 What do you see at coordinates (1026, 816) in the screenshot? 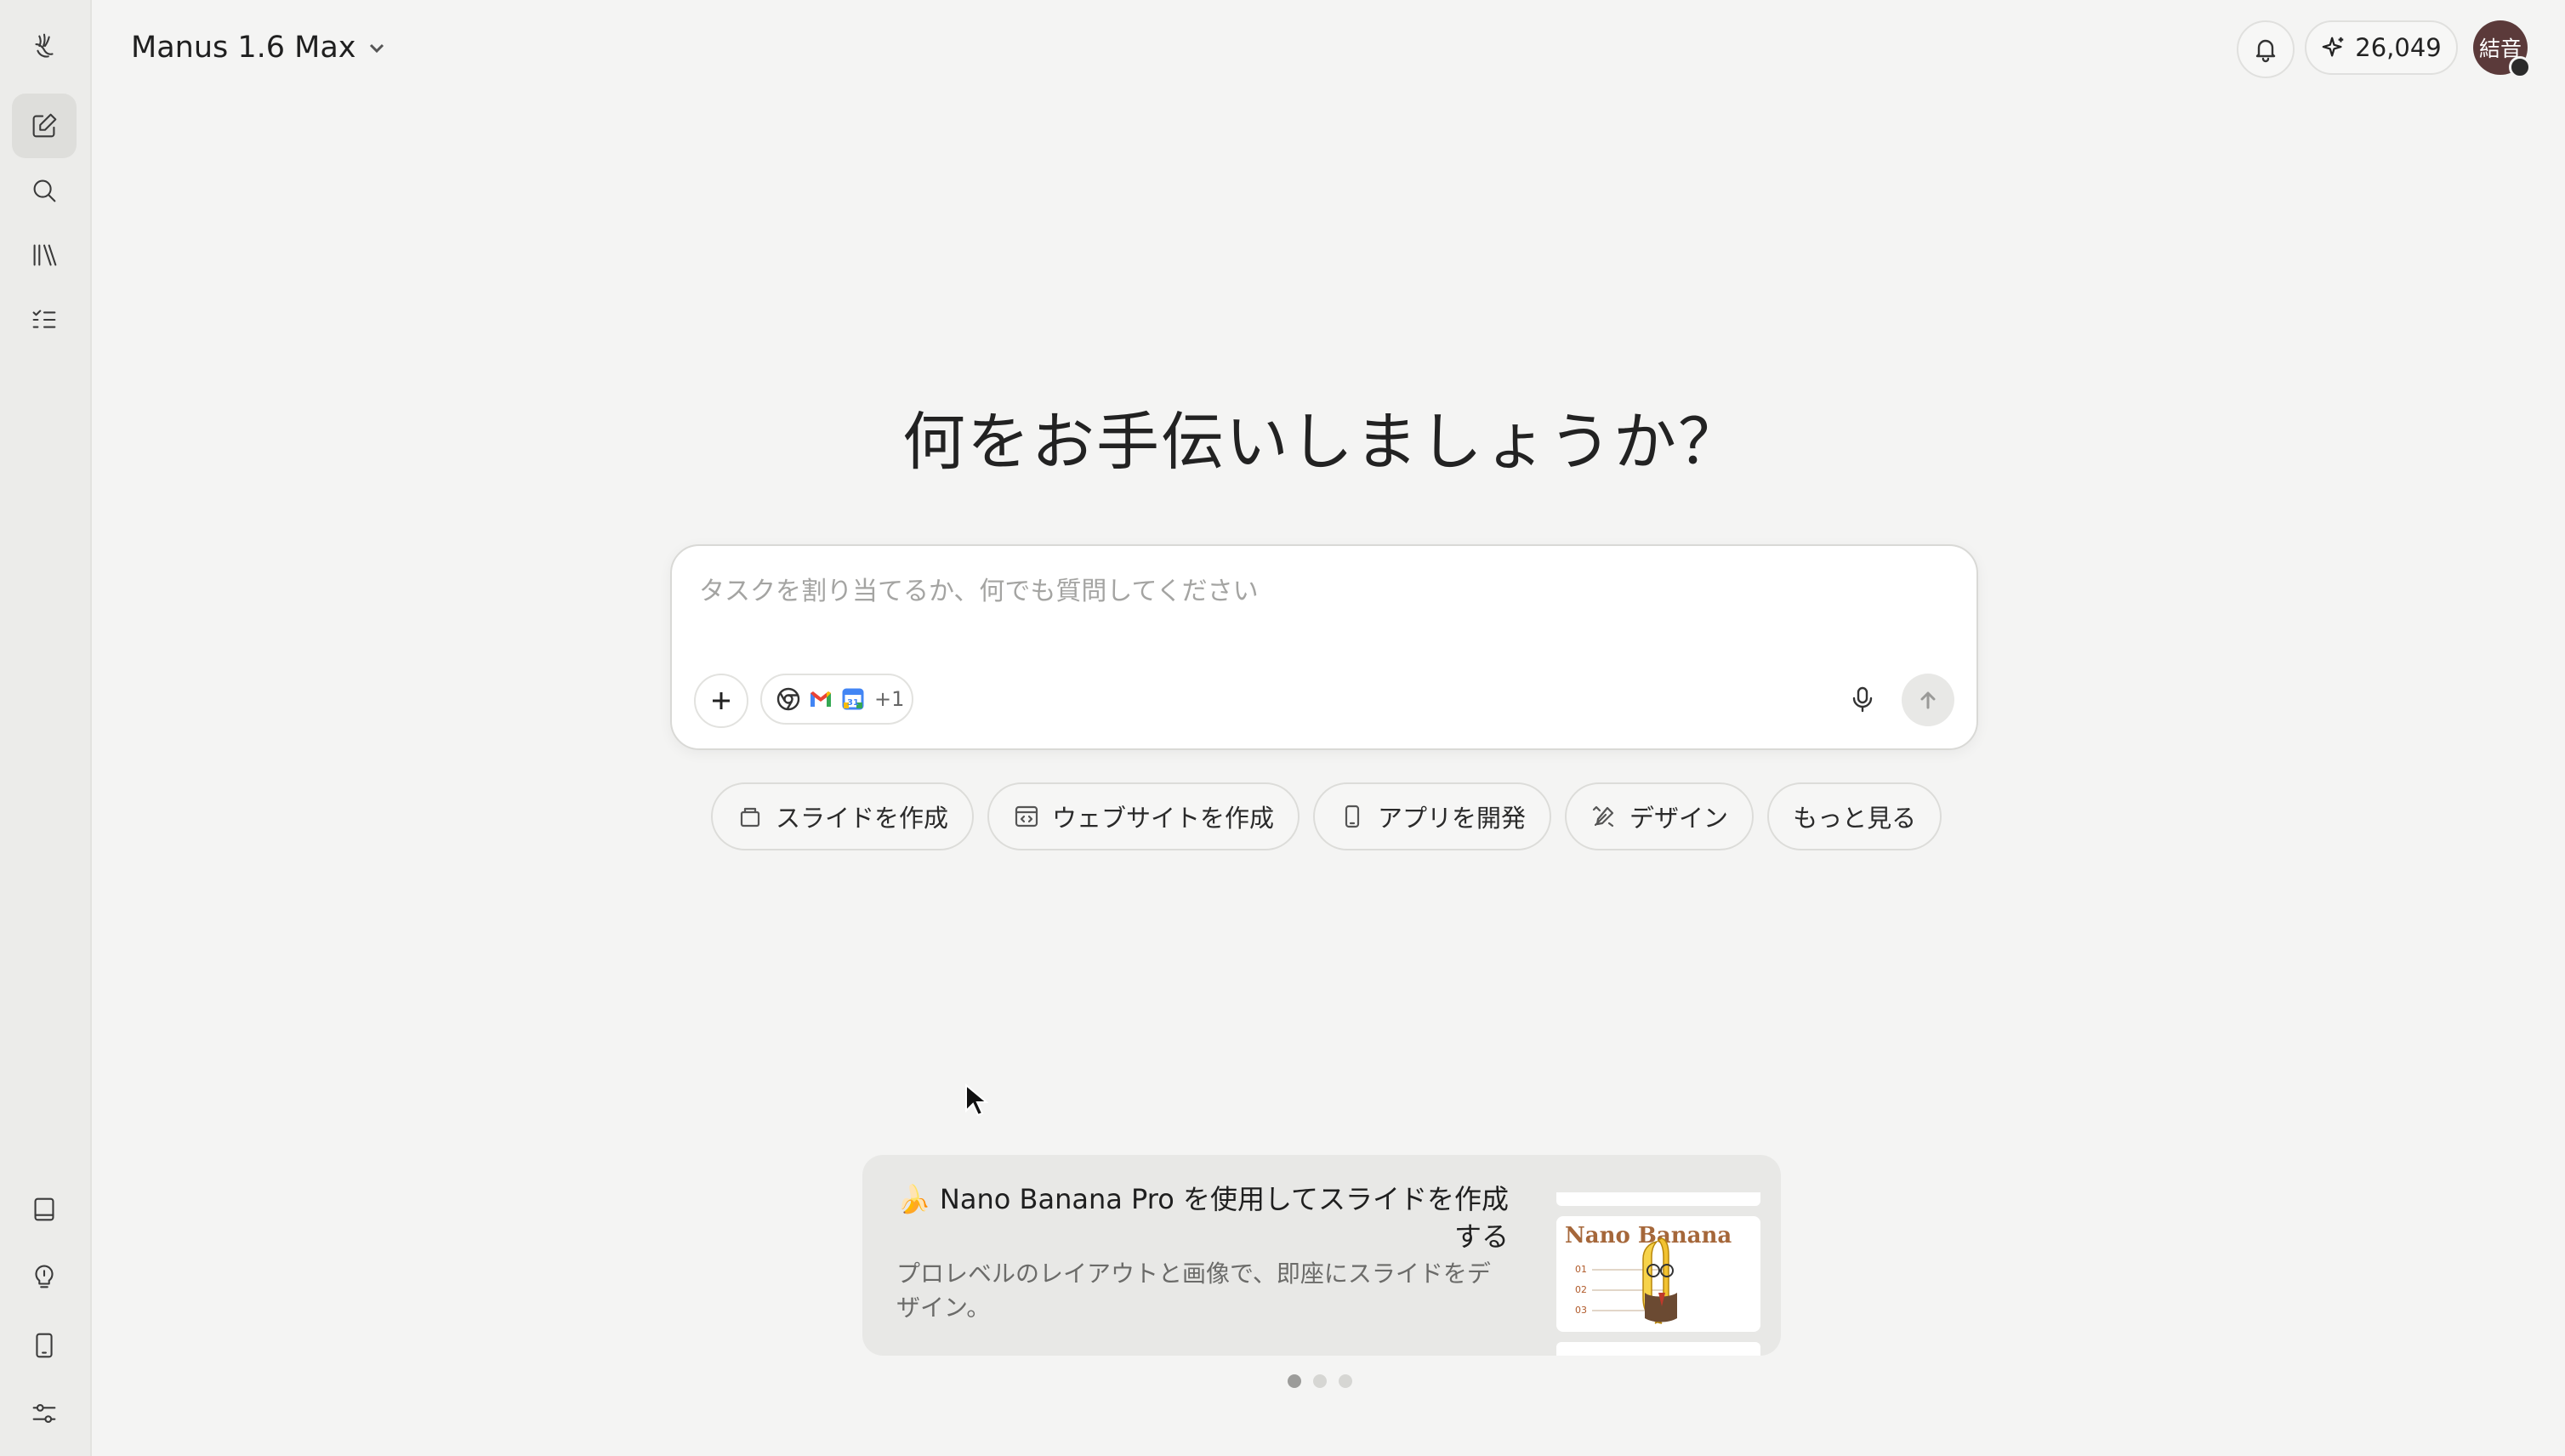
I see `website-icon` at bounding box center [1026, 816].